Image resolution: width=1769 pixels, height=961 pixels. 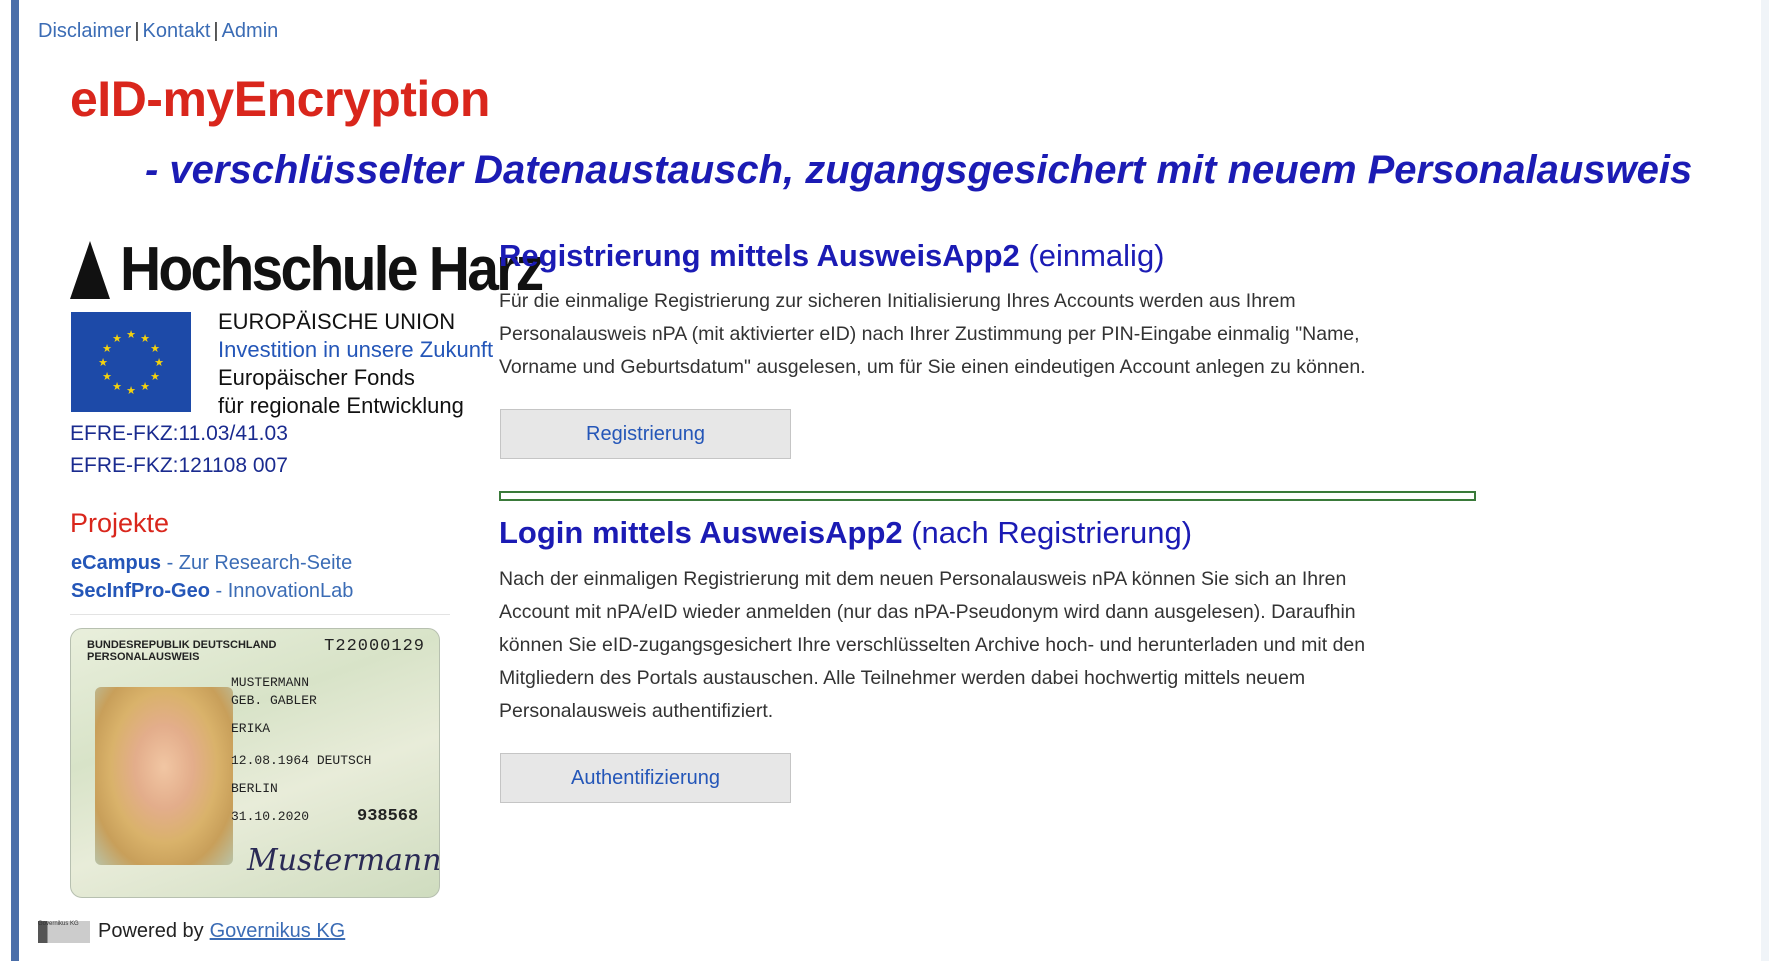 What do you see at coordinates (332, 269) in the screenshot?
I see `logo-text: Hochschule Harz` at bounding box center [332, 269].